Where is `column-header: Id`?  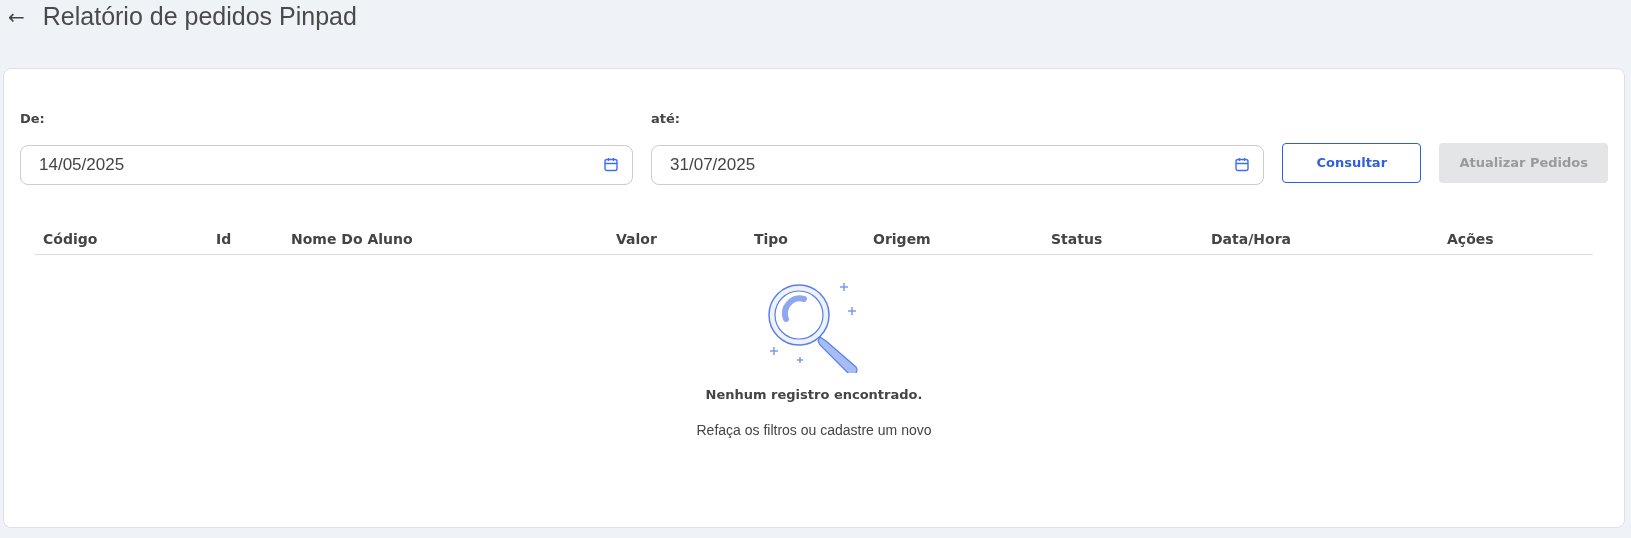
column-header: Id is located at coordinates (224, 238).